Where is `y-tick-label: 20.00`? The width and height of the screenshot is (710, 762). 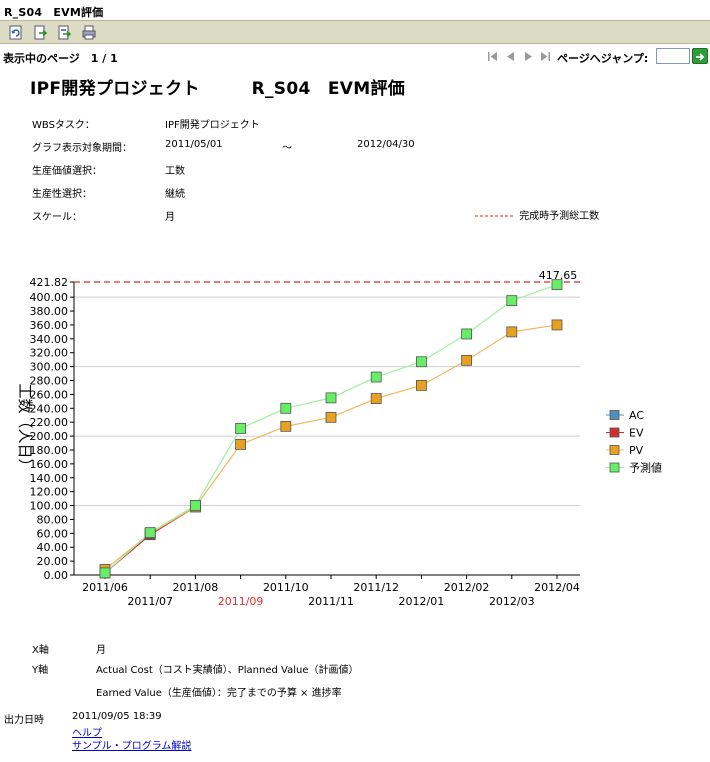 y-tick-label: 20.00 is located at coordinates (53, 561).